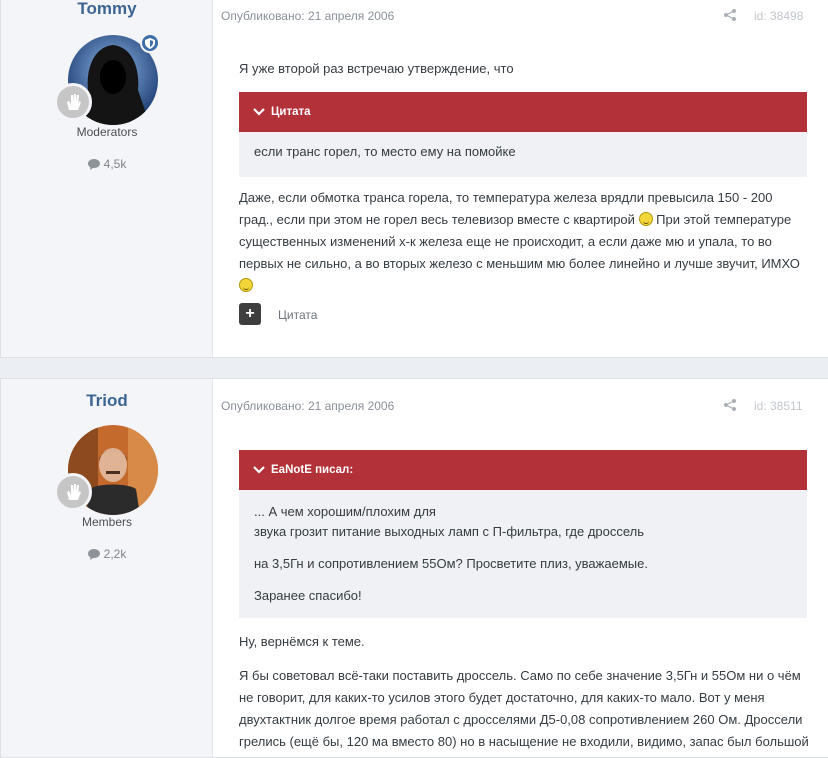 The width and height of the screenshot is (828, 758). I want to click on quote-button-label: Цитата, so click(297, 315).